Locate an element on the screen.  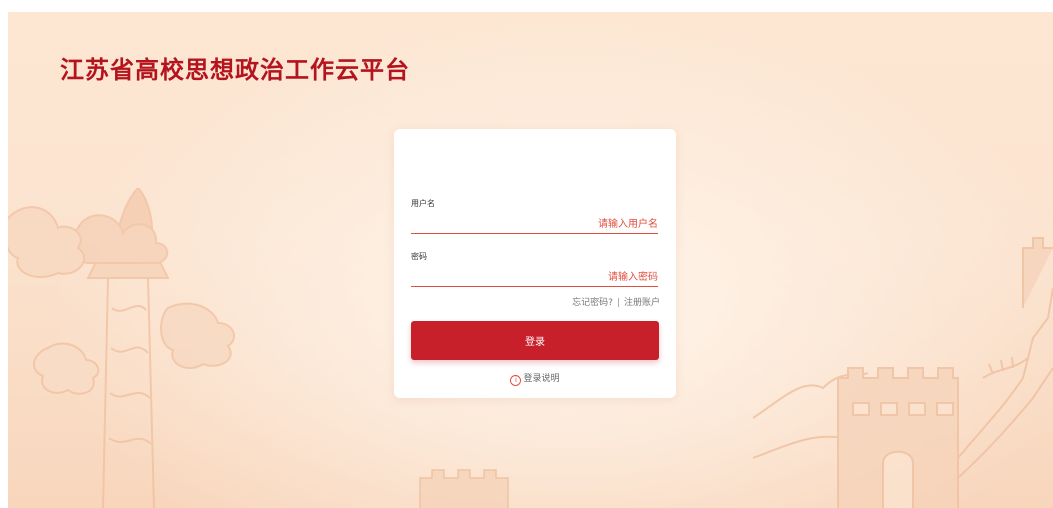
info-circle-icon: i is located at coordinates (516, 380).